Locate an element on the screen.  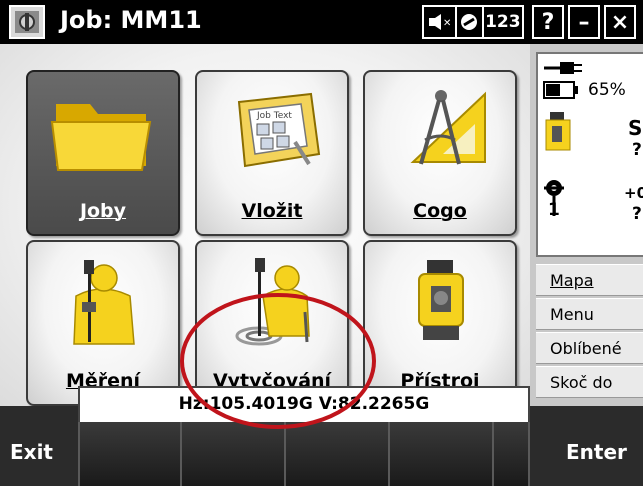
jump-to-button: Skoč do is located at coordinates (589, 382).